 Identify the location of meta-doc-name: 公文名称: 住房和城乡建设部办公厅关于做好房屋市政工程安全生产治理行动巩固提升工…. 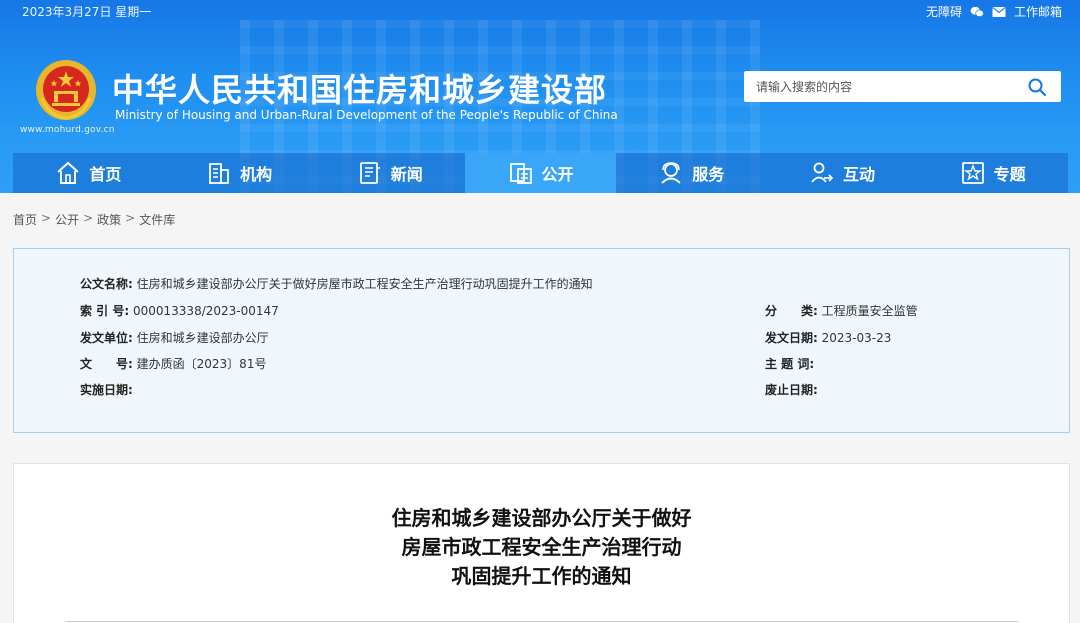
(336, 283).